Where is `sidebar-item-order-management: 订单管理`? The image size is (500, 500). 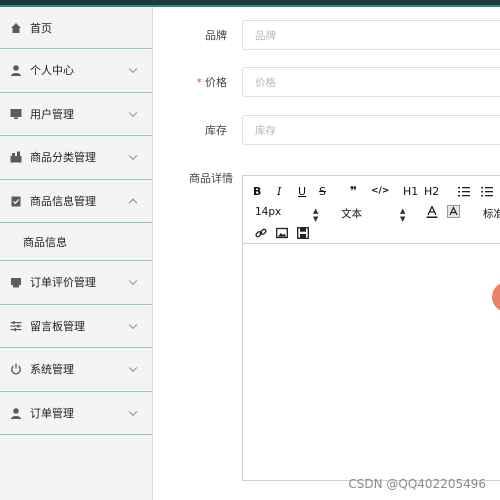
sidebar-item-order-management: 订单管理 is located at coordinates (76, 413).